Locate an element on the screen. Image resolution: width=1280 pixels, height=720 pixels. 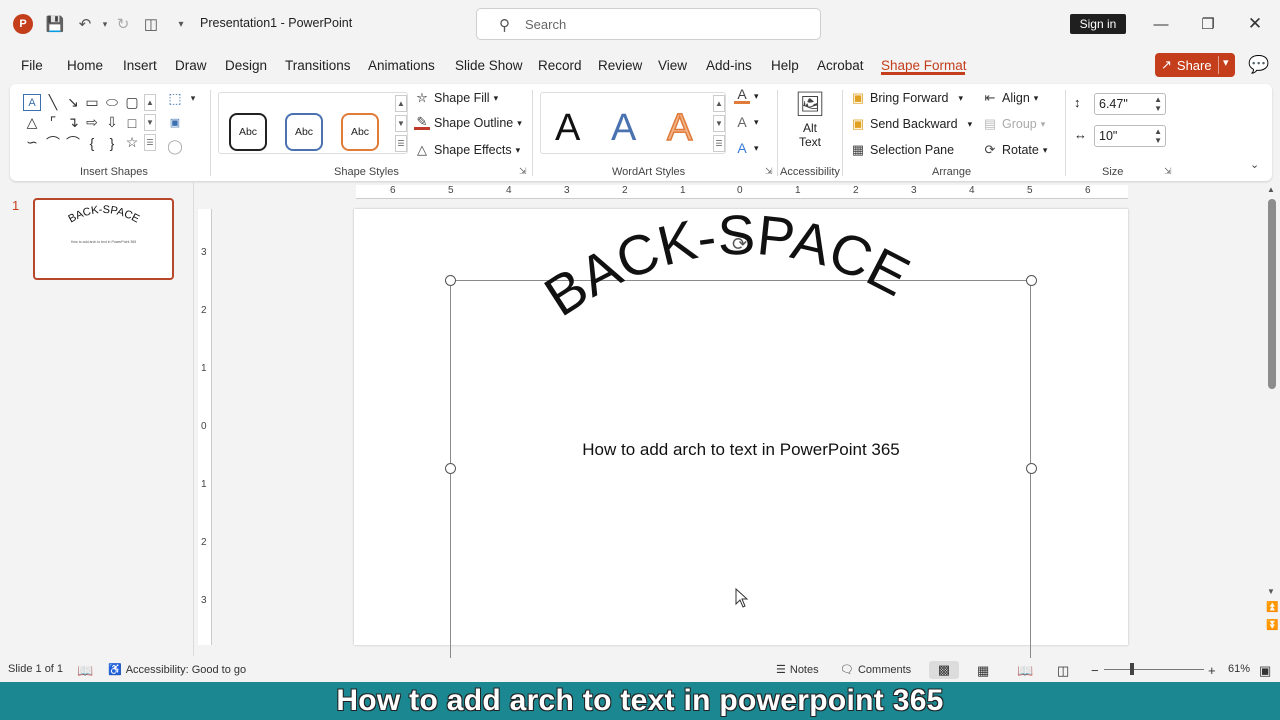
right-arrow-shape-icon: ⇨ is located at coordinates (92, 122).